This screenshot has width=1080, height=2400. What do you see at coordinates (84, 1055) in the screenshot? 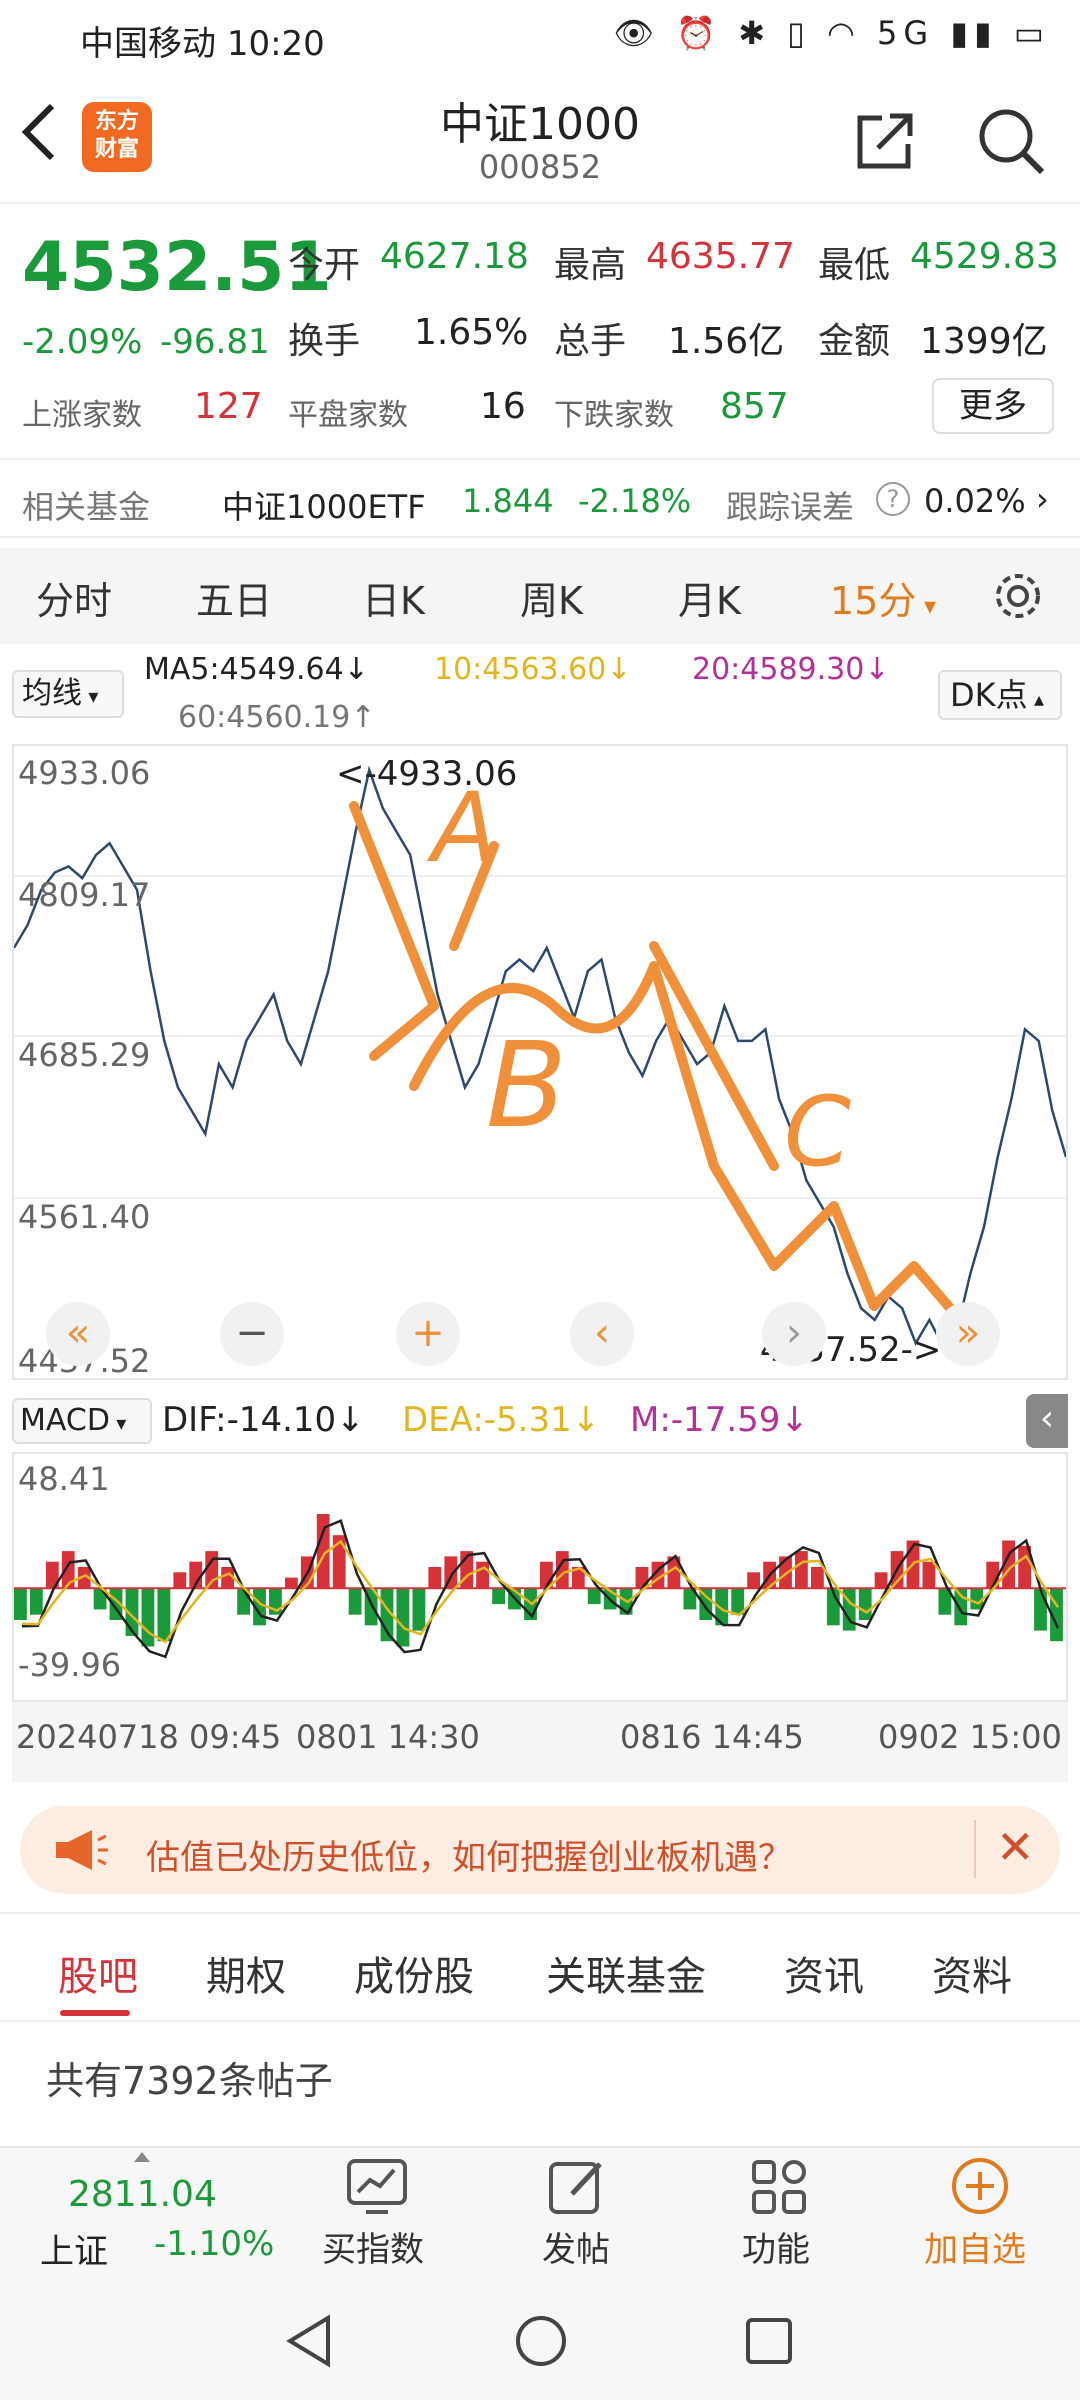
I see `y-label-3: 4685.29` at bounding box center [84, 1055].